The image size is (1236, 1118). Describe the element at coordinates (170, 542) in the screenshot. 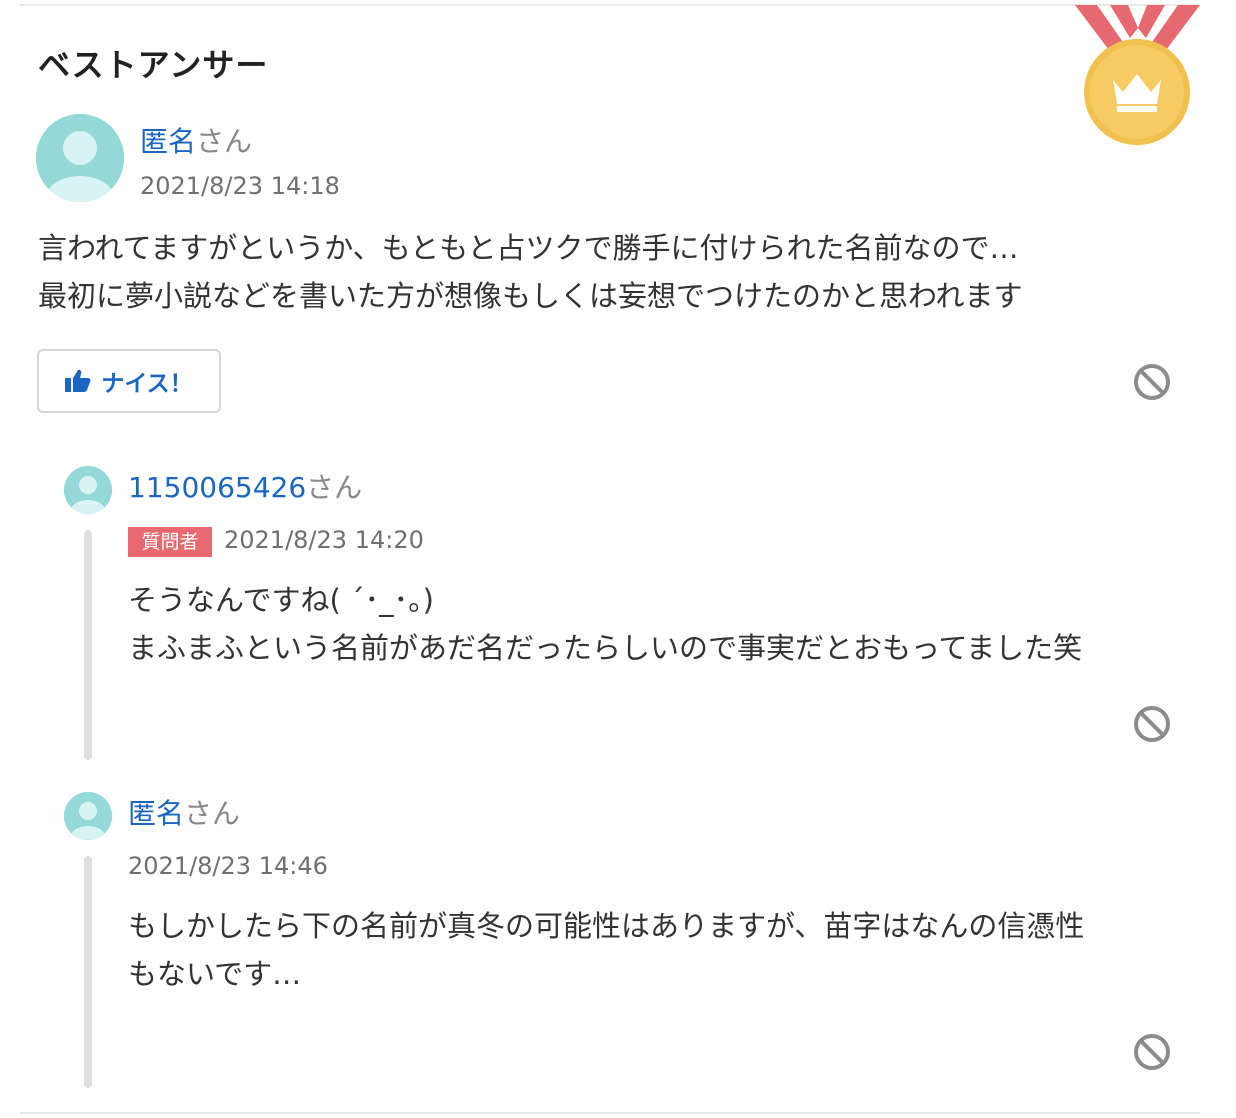

I see `questioner-badge: 質問者` at that location.